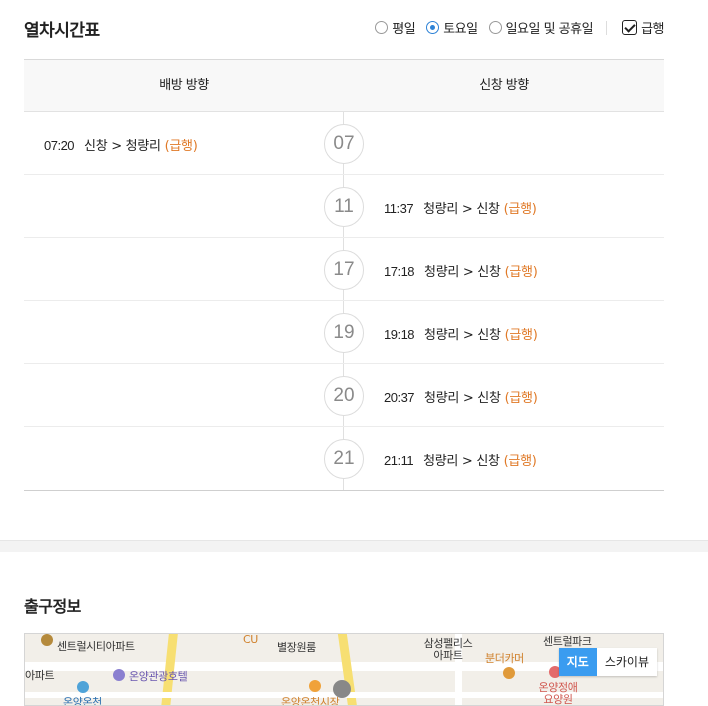 The width and height of the screenshot is (708, 706). I want to click on exit-info-title: 출구정보, so click(52, 606).